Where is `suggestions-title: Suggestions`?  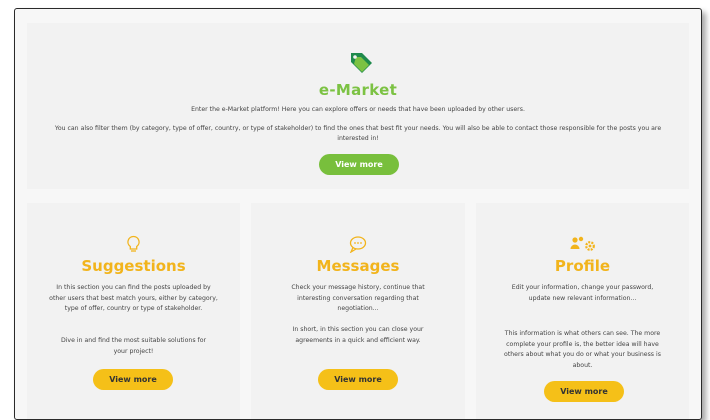 suggestions-title: Suggestions is located at coordinates (133, 266).